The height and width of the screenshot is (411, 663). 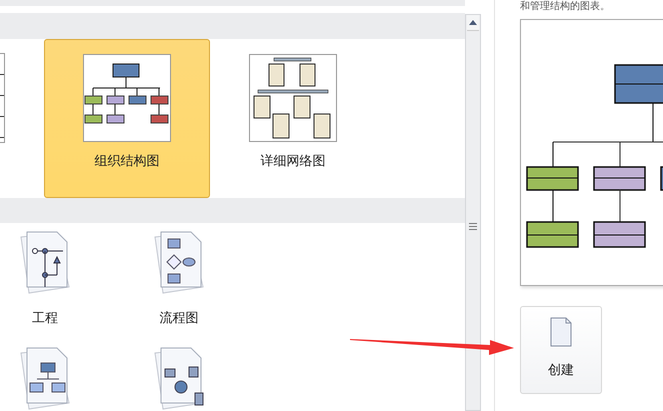 I want to click on template-description: 和管理结构的图表。, so click(x=565, y=7).